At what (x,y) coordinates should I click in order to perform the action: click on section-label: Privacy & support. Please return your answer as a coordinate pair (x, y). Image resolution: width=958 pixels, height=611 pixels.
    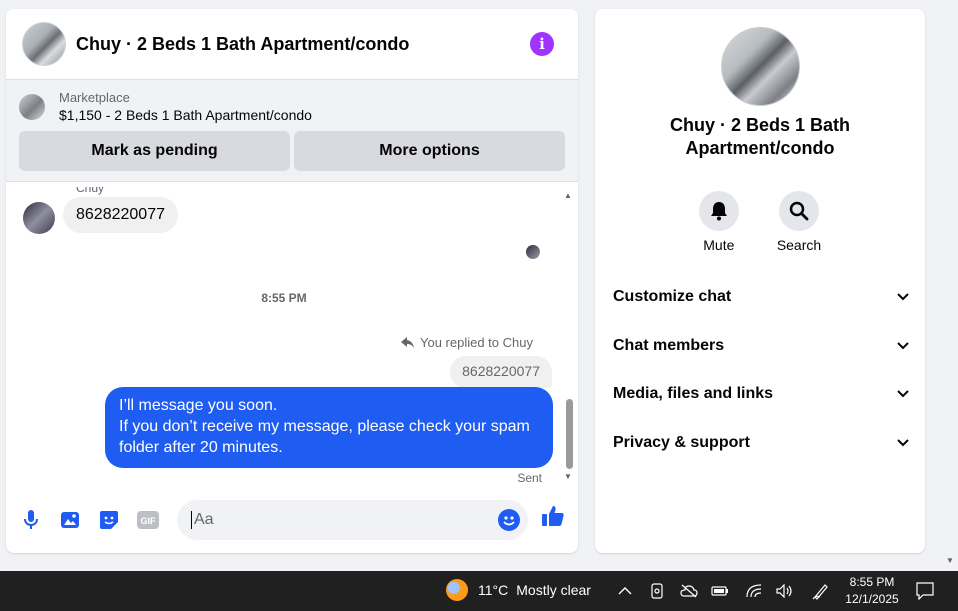
    Looking at the image, I should click on (681, 442).